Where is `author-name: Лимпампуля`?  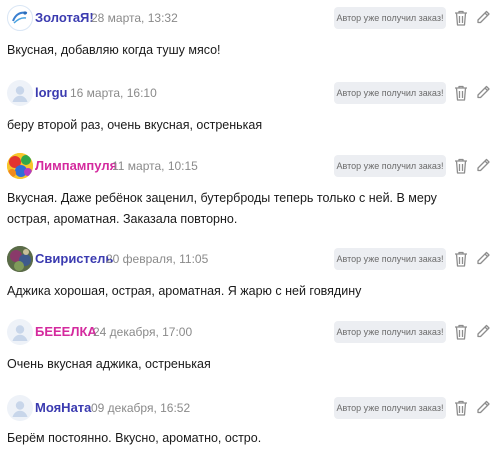 author-name: Лимпампуля is located at coordinates (76, 165).